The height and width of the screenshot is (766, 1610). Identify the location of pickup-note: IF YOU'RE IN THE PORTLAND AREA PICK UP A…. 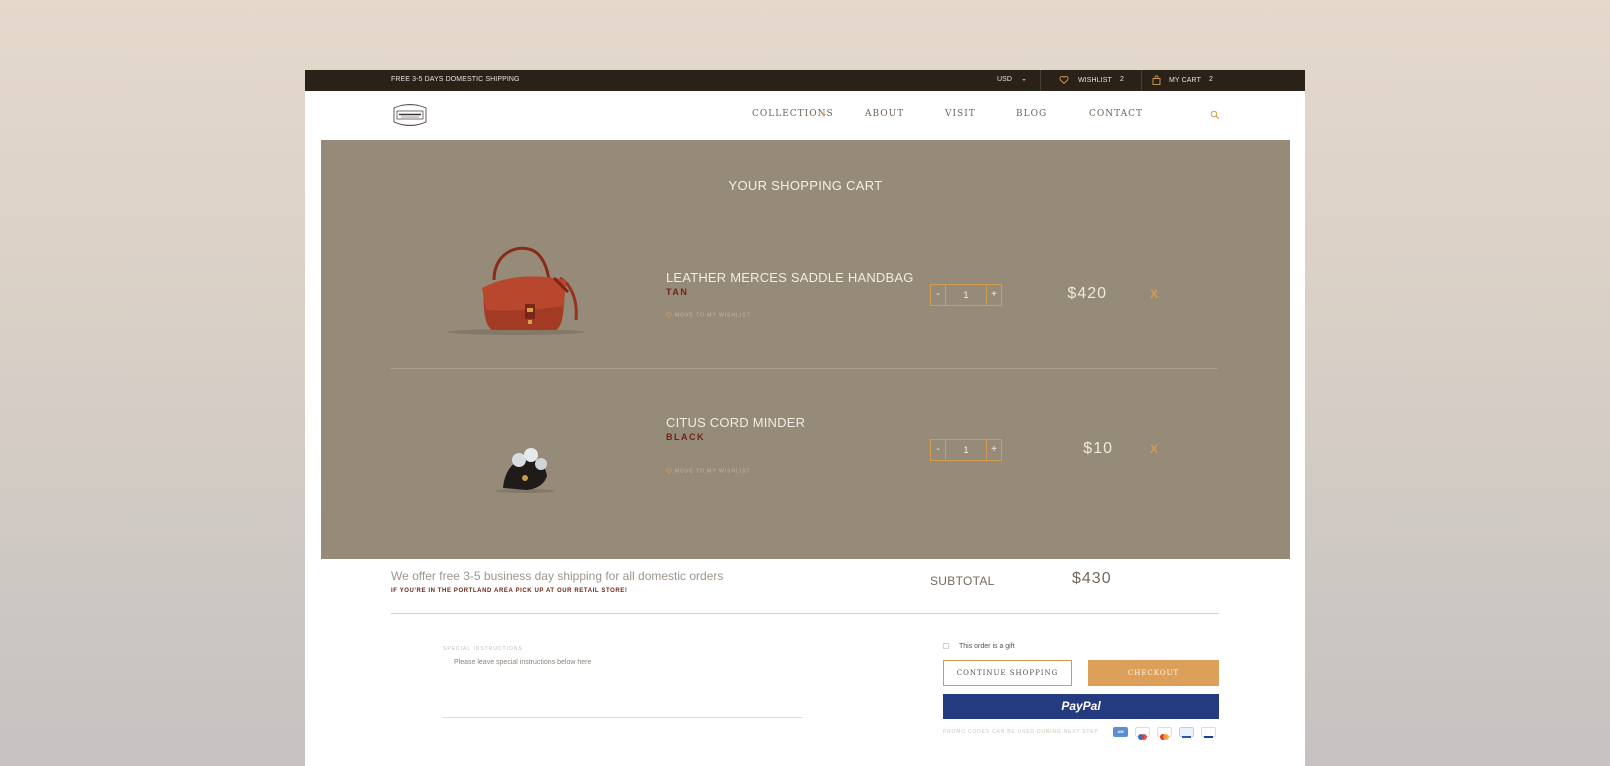
(509, 591).